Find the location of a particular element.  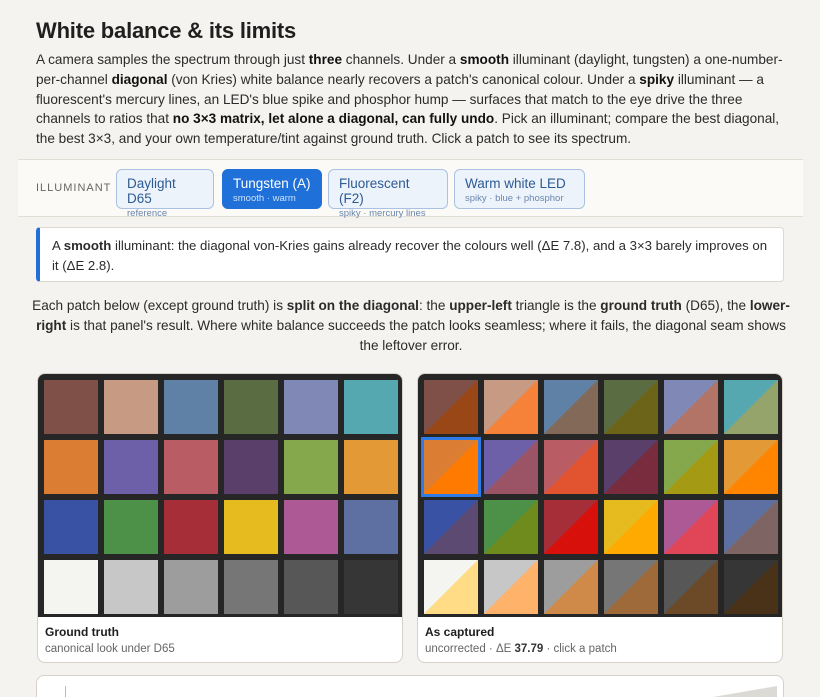

spectrum-card is located at coordinates (410, 686).